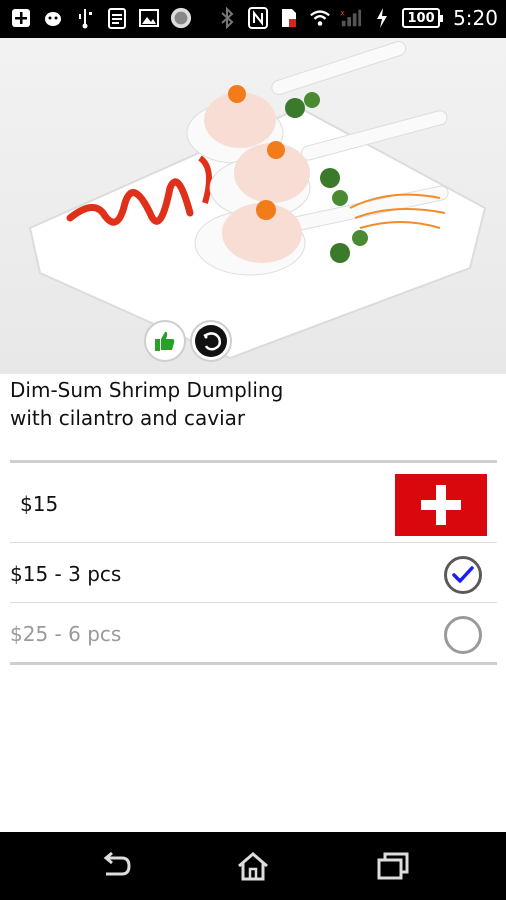 This screenshot has width=506, height=900. I want to click on option-radio-unselected, so click(463, 635).